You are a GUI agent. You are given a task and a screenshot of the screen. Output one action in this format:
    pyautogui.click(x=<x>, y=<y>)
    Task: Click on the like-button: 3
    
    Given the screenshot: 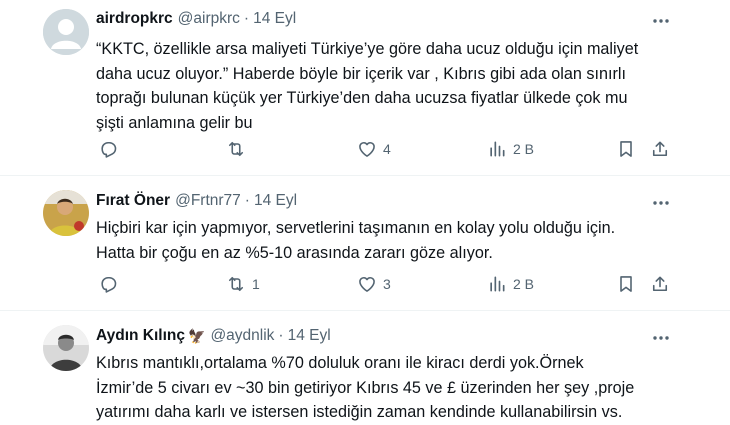 What is the action you would take?
    pyautogui.click(x=374, y=284)
    